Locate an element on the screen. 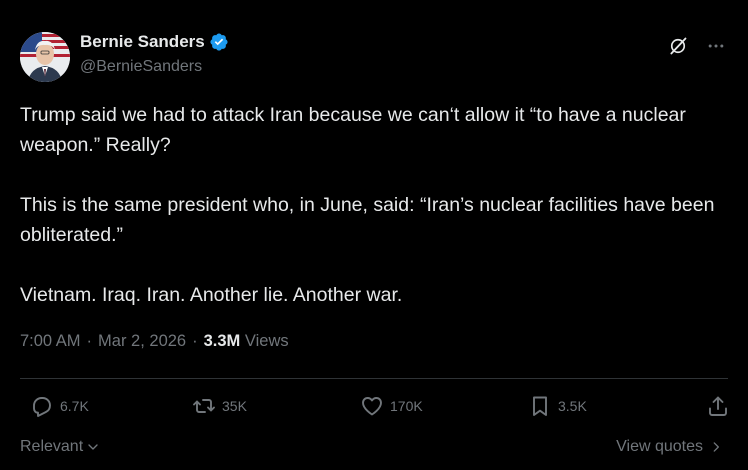 Image resolution: width=748 pixels, height=470 pixels. like-icon is located at coordinates (372, 406).